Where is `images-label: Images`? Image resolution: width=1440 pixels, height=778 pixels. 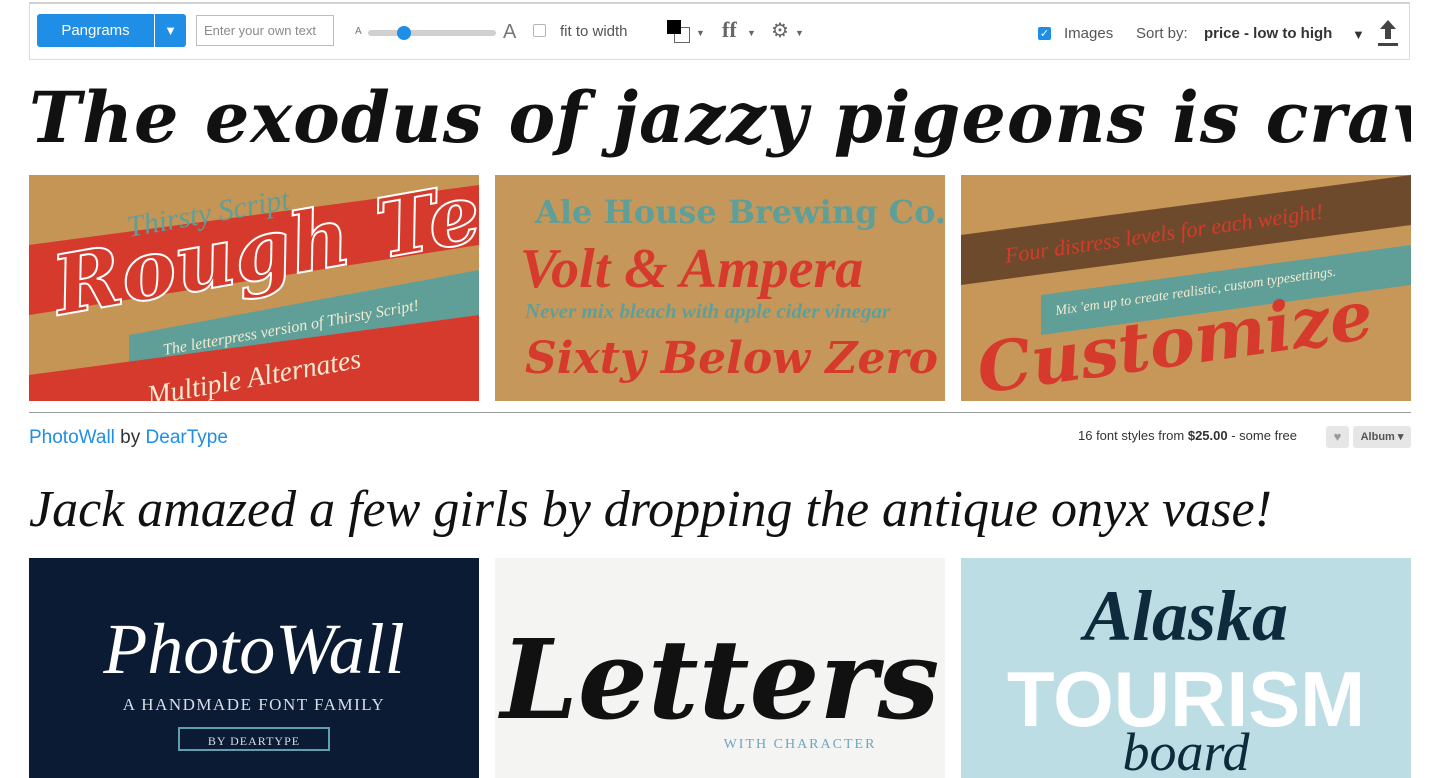 images-label: Images is located at coordinates (1088, 33).